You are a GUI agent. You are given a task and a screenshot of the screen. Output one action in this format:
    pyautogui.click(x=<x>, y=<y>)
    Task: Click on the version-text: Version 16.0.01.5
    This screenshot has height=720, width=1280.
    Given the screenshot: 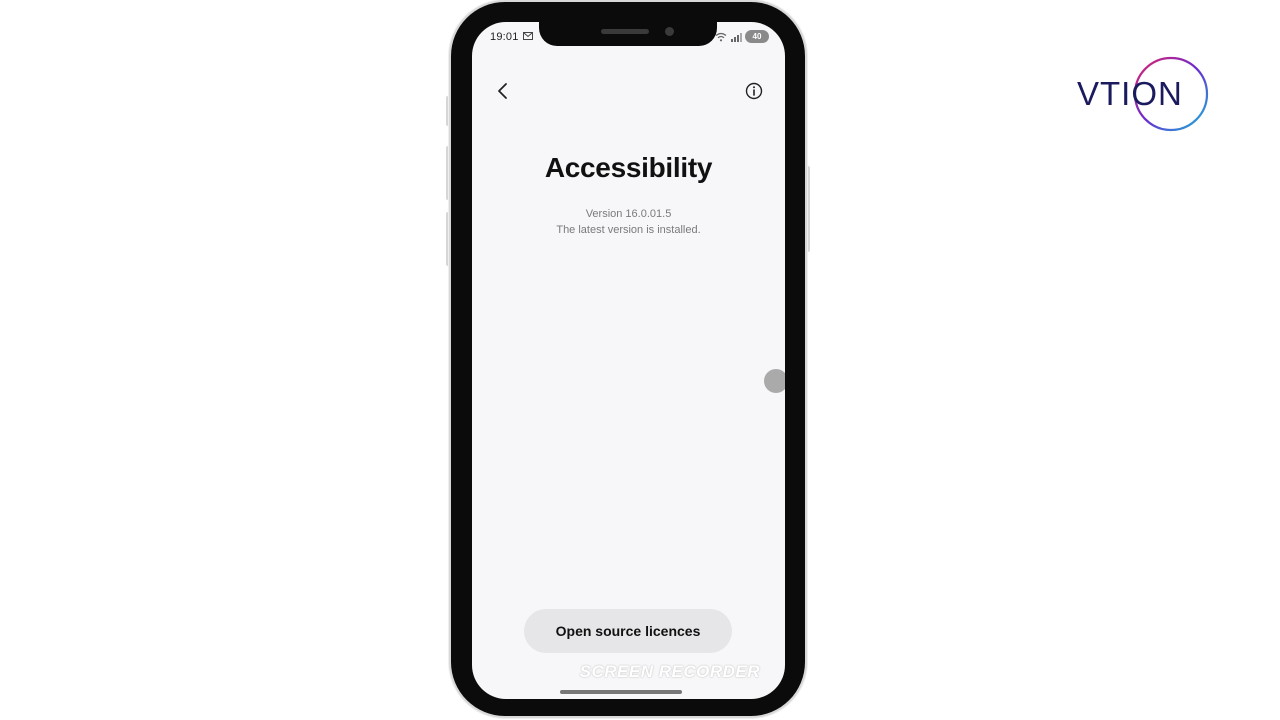 What is the action you would take?
    pyautogui.click(x=628, y=214)
    